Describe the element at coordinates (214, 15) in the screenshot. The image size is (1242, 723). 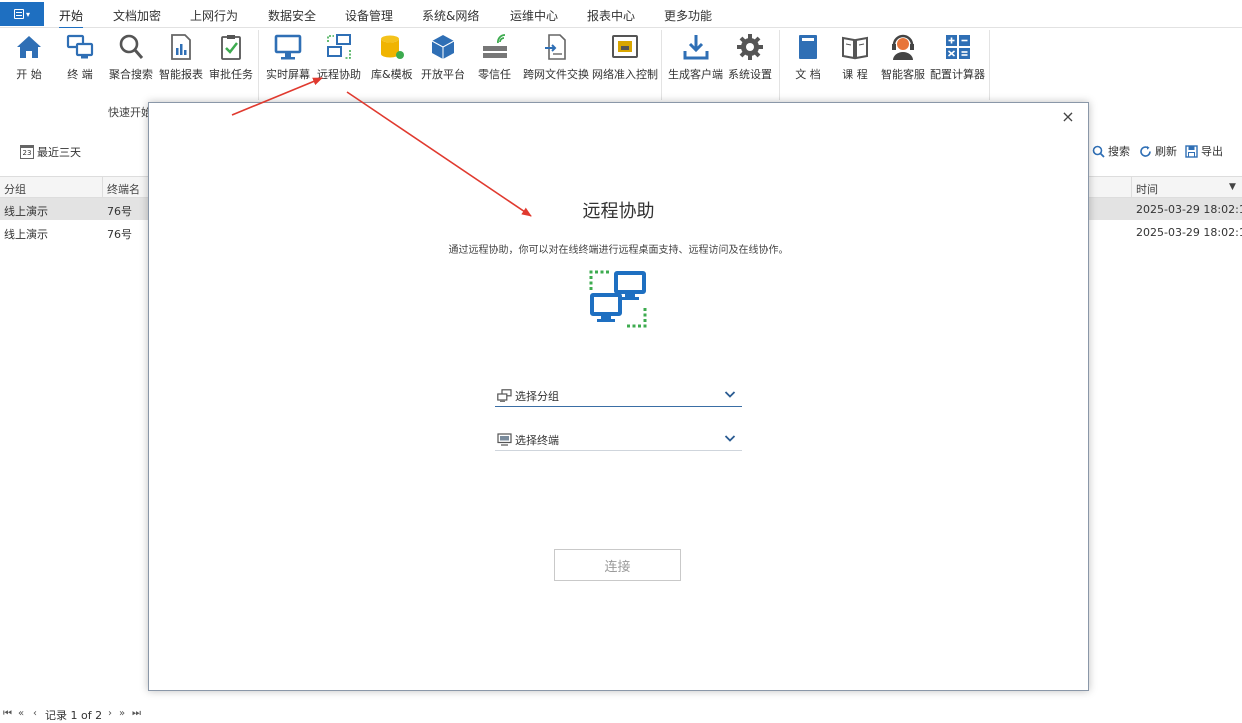
I see `tab-web-behavior: 上网行为` at that location.